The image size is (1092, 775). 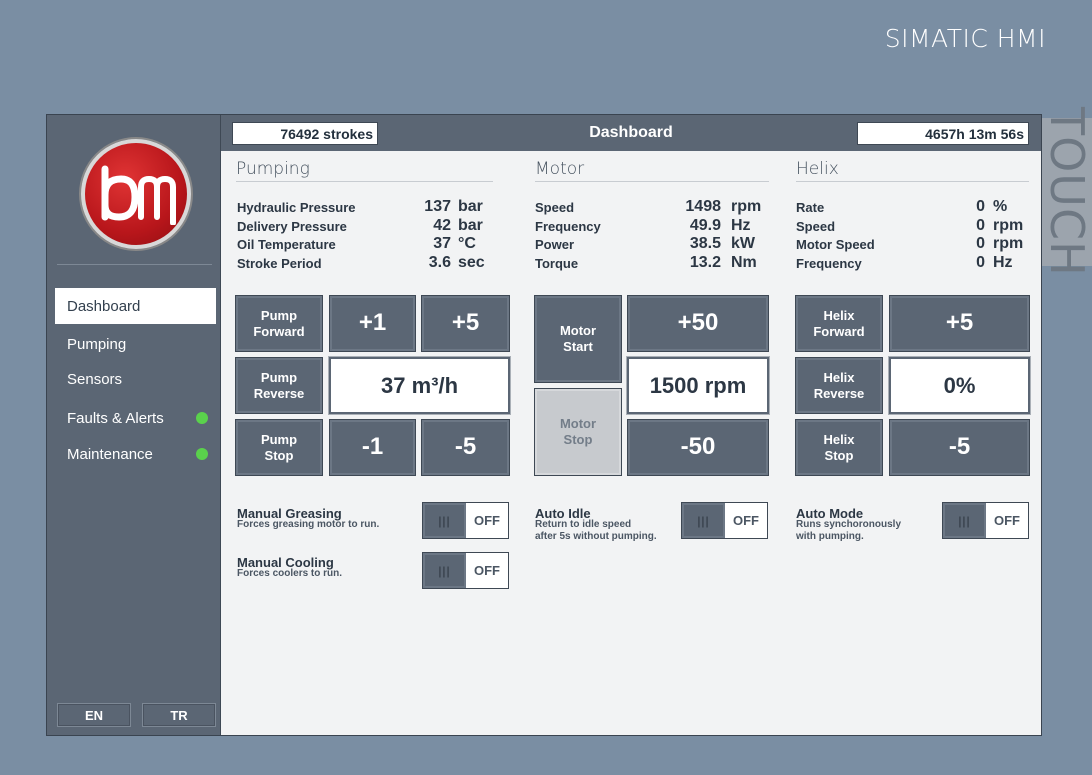 I want to click on bm-logo-mark, so click(x=138, y=195).